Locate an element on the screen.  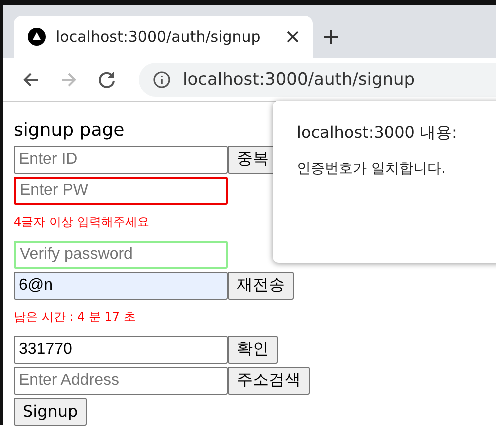
browser-tab: localhost:3000/auth/signup is located at coordinates (163, 37).